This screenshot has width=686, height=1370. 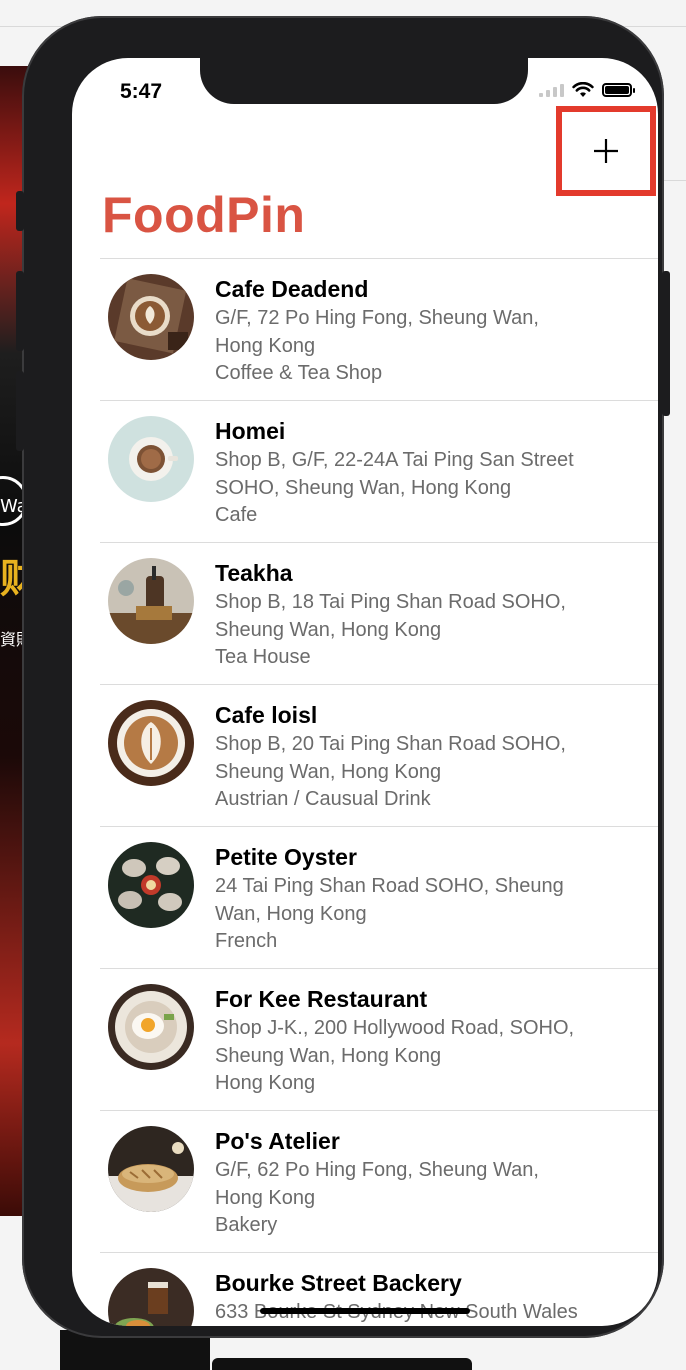 What do you see at coordinates (377, 318) in the screenshot?
I see `restaurant-address: G/F, 72 Po Hing Fong, Sheung Wan,` at bounding box center [377, 318].